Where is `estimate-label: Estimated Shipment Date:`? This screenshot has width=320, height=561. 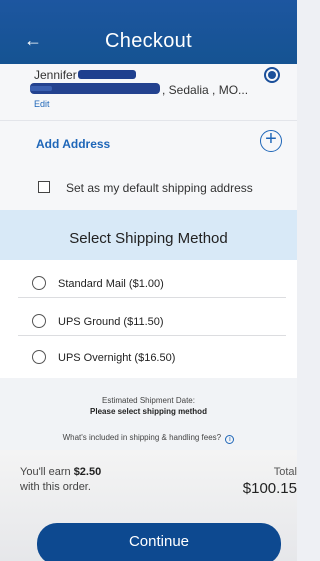
estimate-label: Estimated Shipment Date: is located at coordinates (148, 400).